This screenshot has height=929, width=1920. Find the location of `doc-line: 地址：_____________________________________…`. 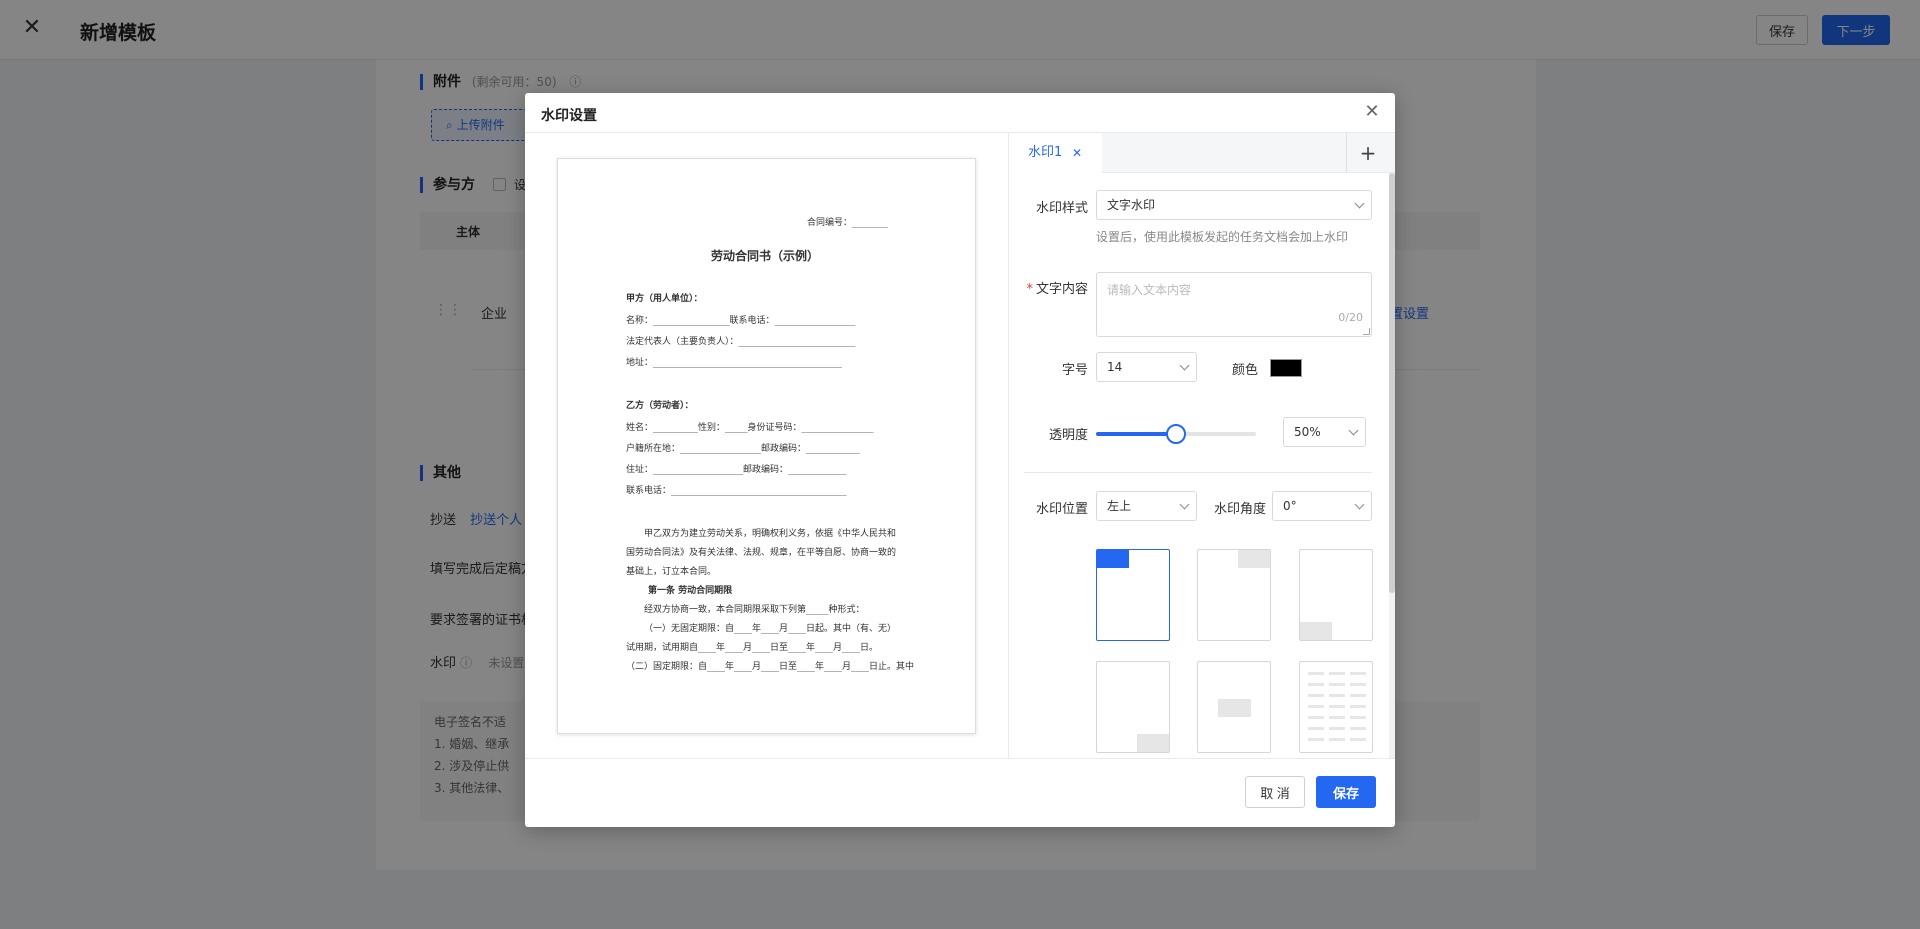

doc-line: 地址：_____________________________________… is located at coordinates (734, 363).